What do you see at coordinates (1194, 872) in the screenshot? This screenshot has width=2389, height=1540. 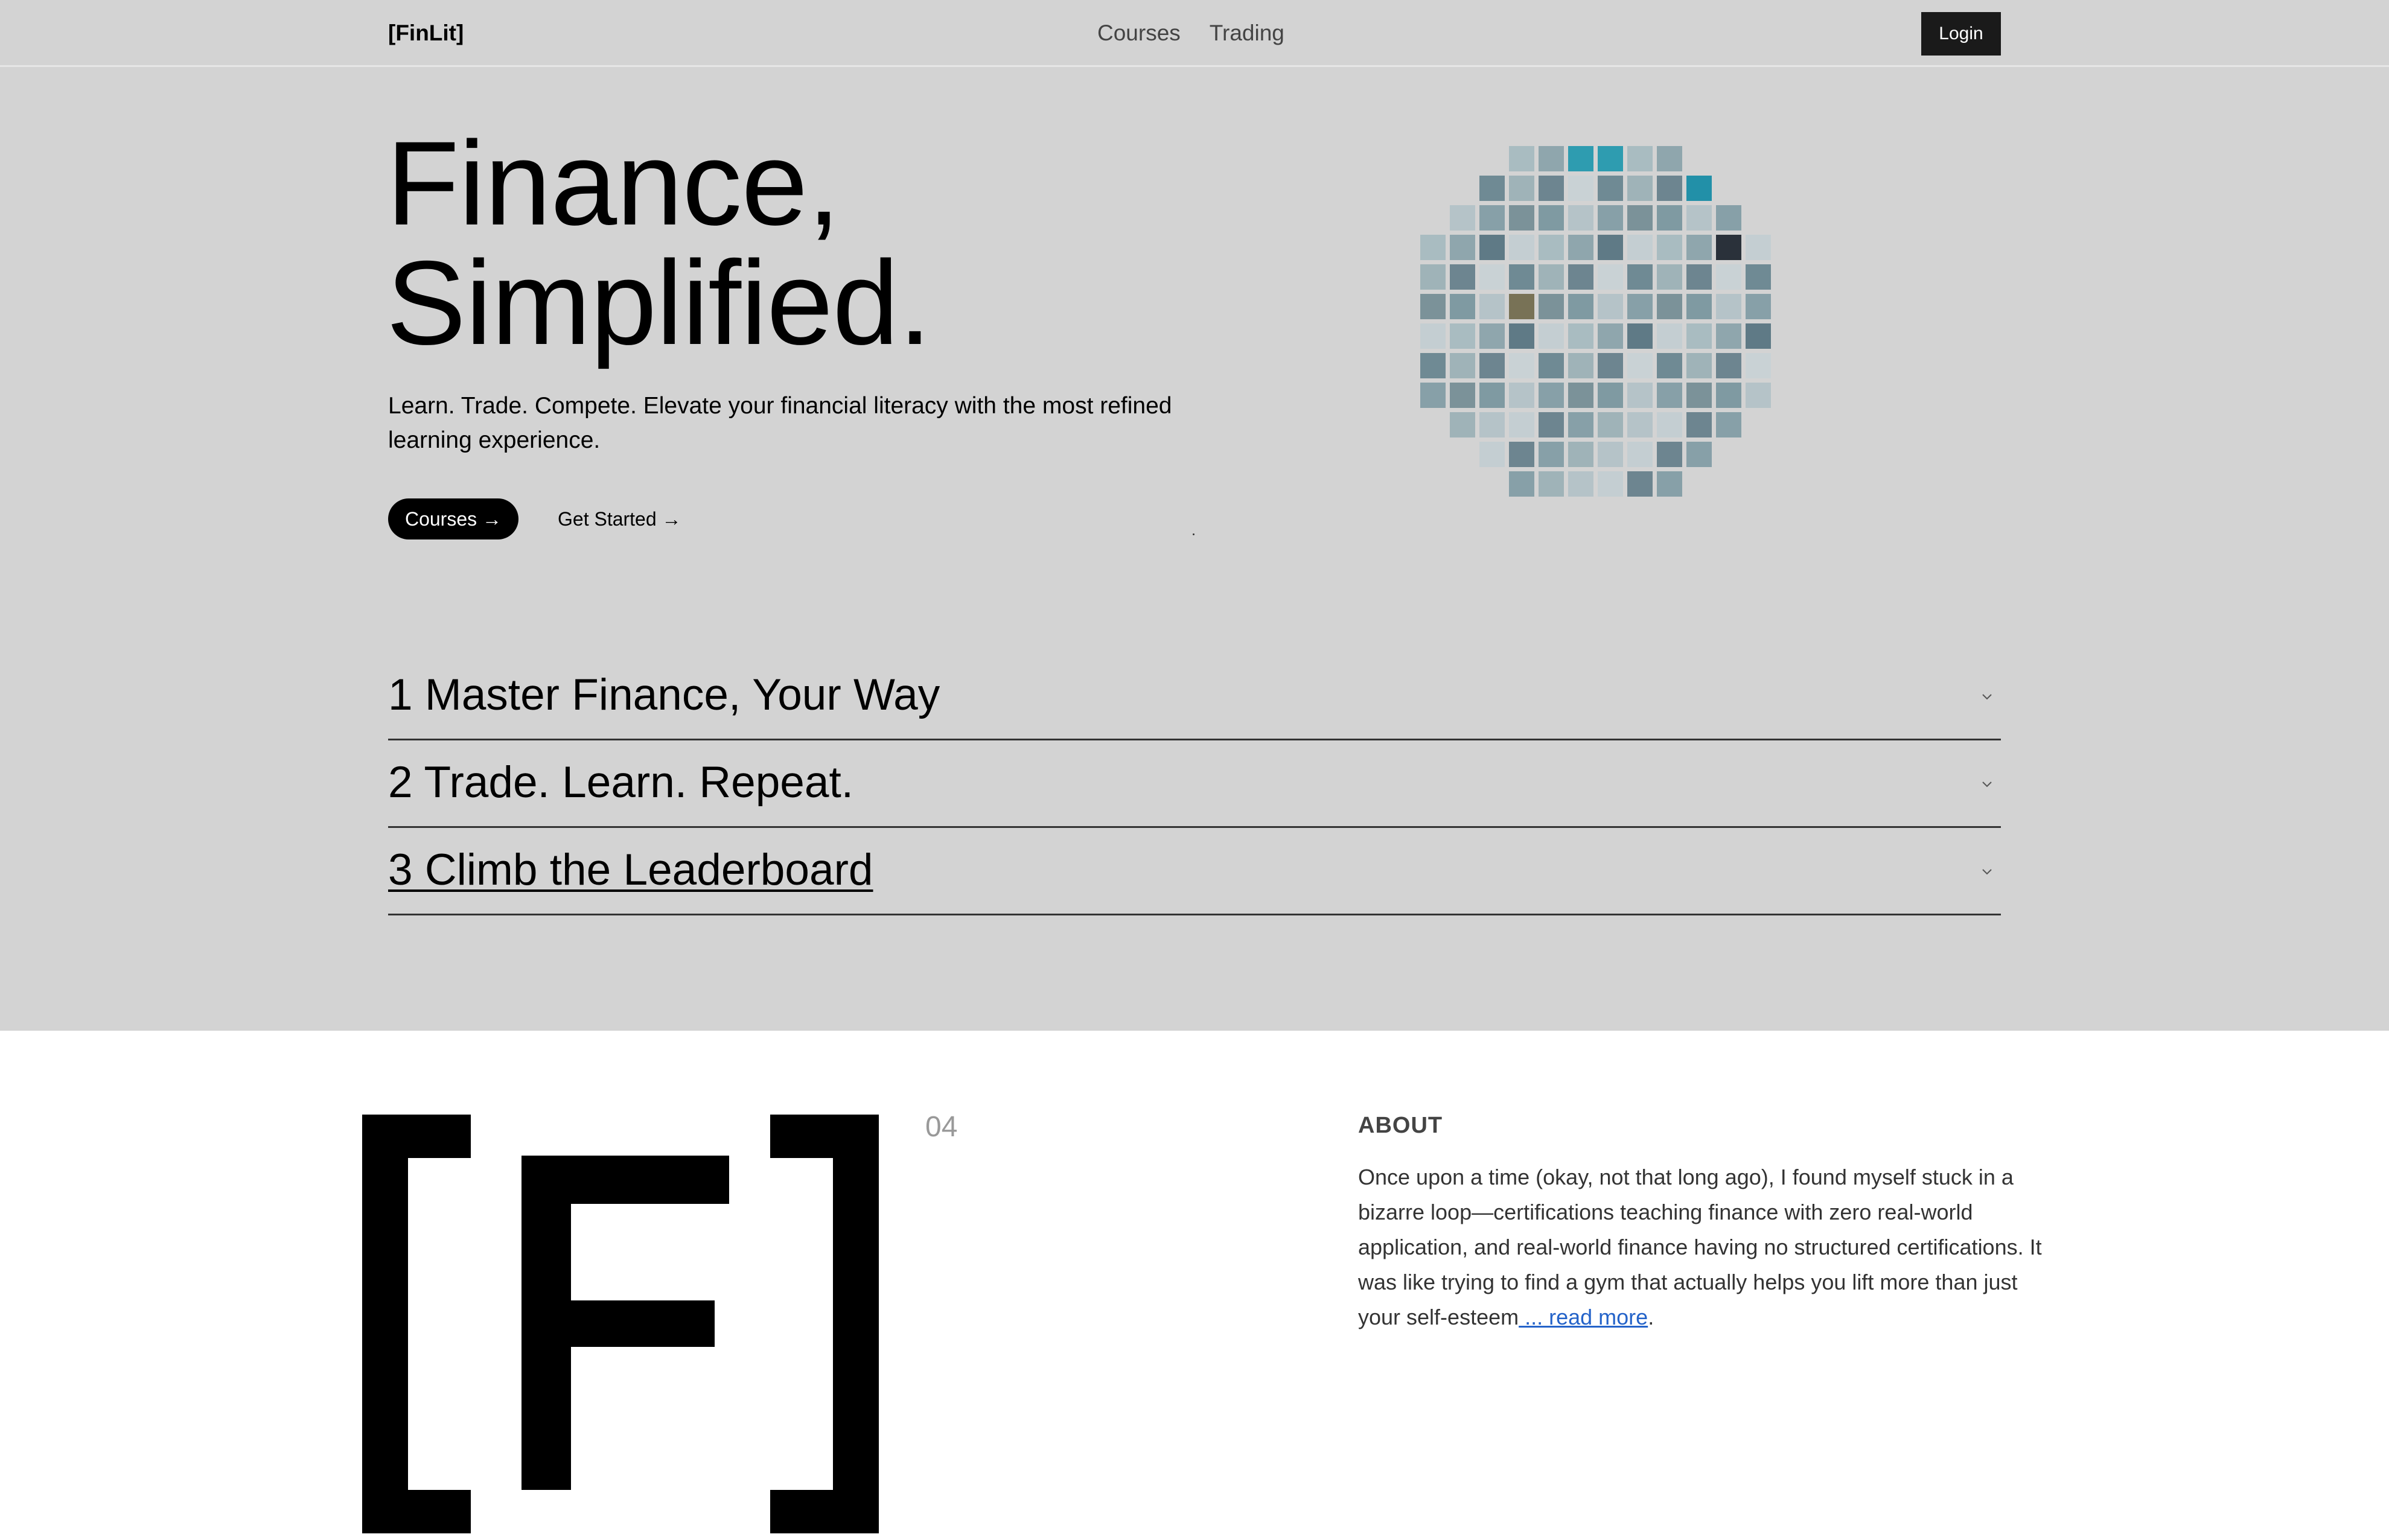 I see `accordion-item-leaderboard: 3 Climb the Leaderboard` at bounding box center [1194, 872].